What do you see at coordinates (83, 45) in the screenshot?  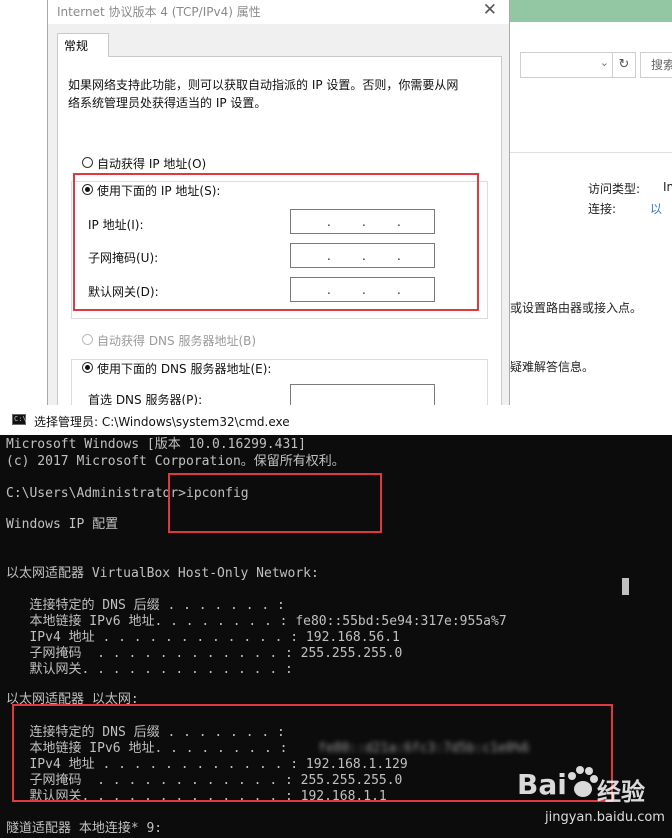 I see `tab-general: 常规` at bounding box center [83, 45].